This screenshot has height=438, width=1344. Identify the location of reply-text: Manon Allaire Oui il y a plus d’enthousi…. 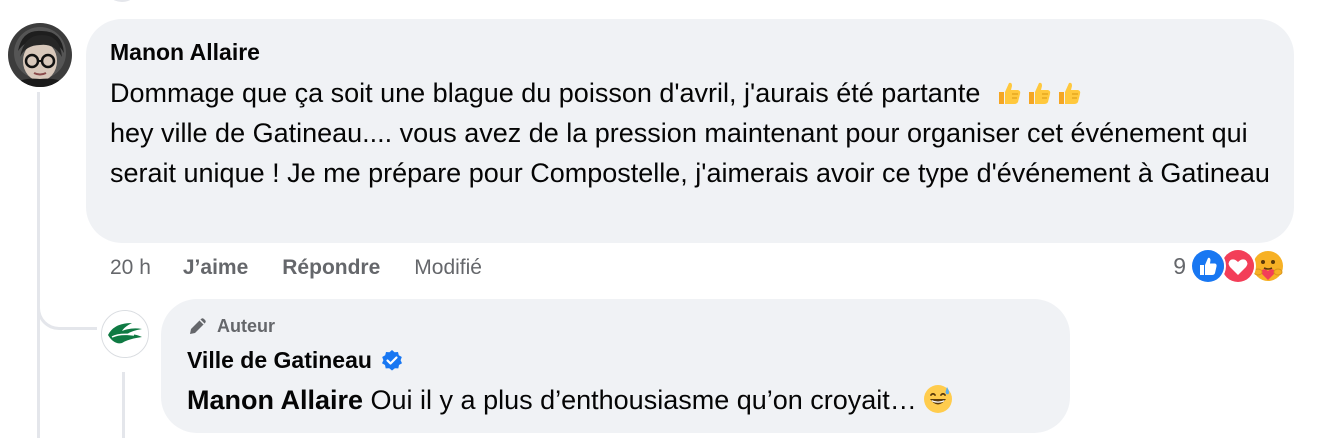
(570, 400).